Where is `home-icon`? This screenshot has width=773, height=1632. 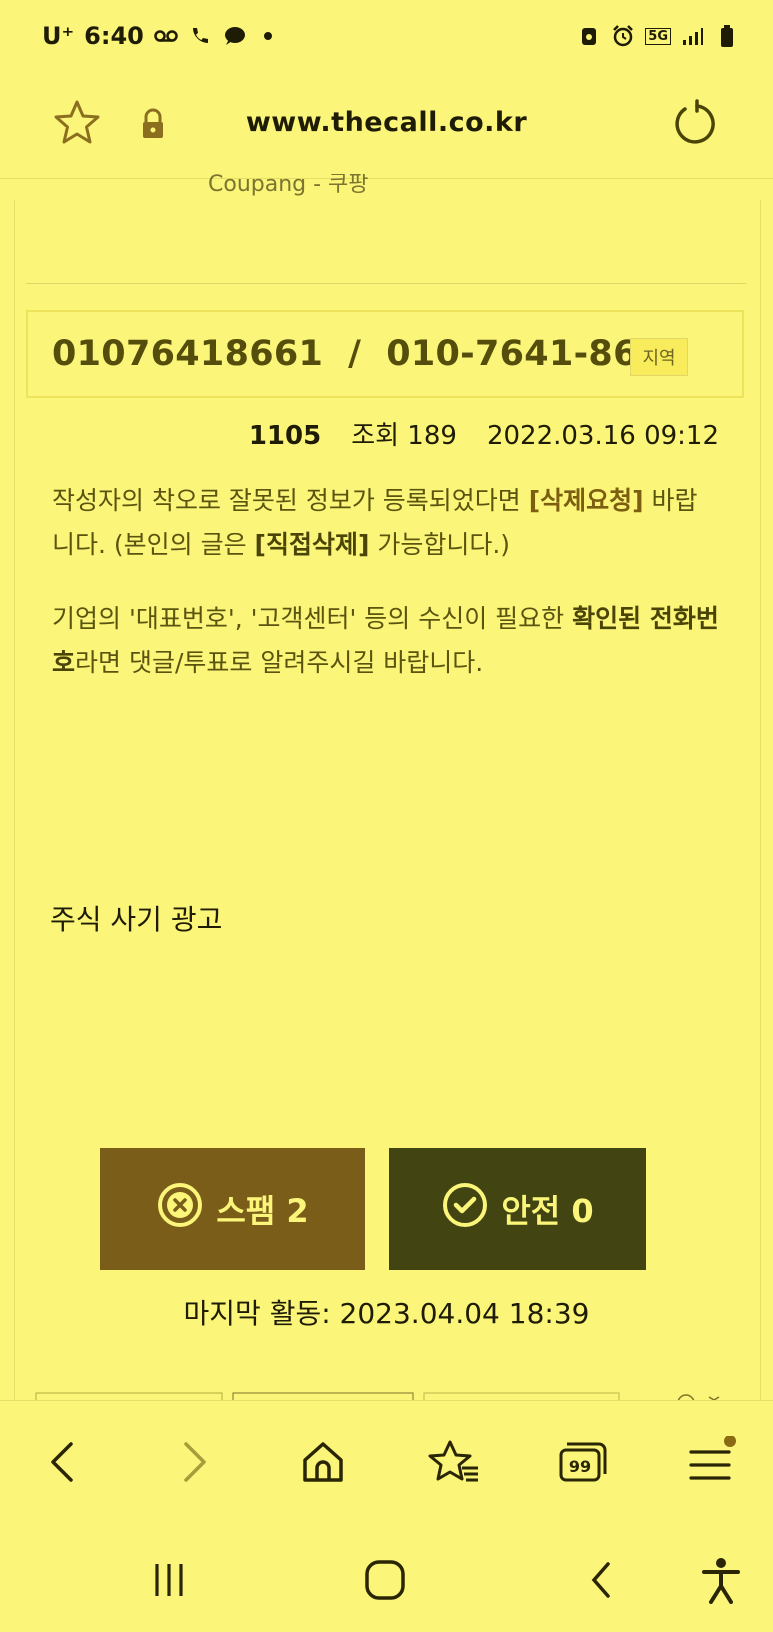
home-icon is located at coordinates (323, 1462).